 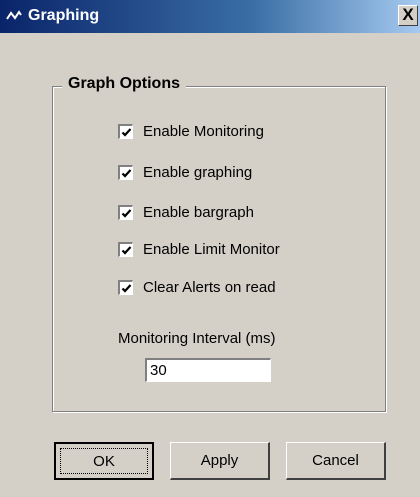 I want to click on checkbox-enable-monitoring: Enable Monitoring, so click(x=191, y=131).